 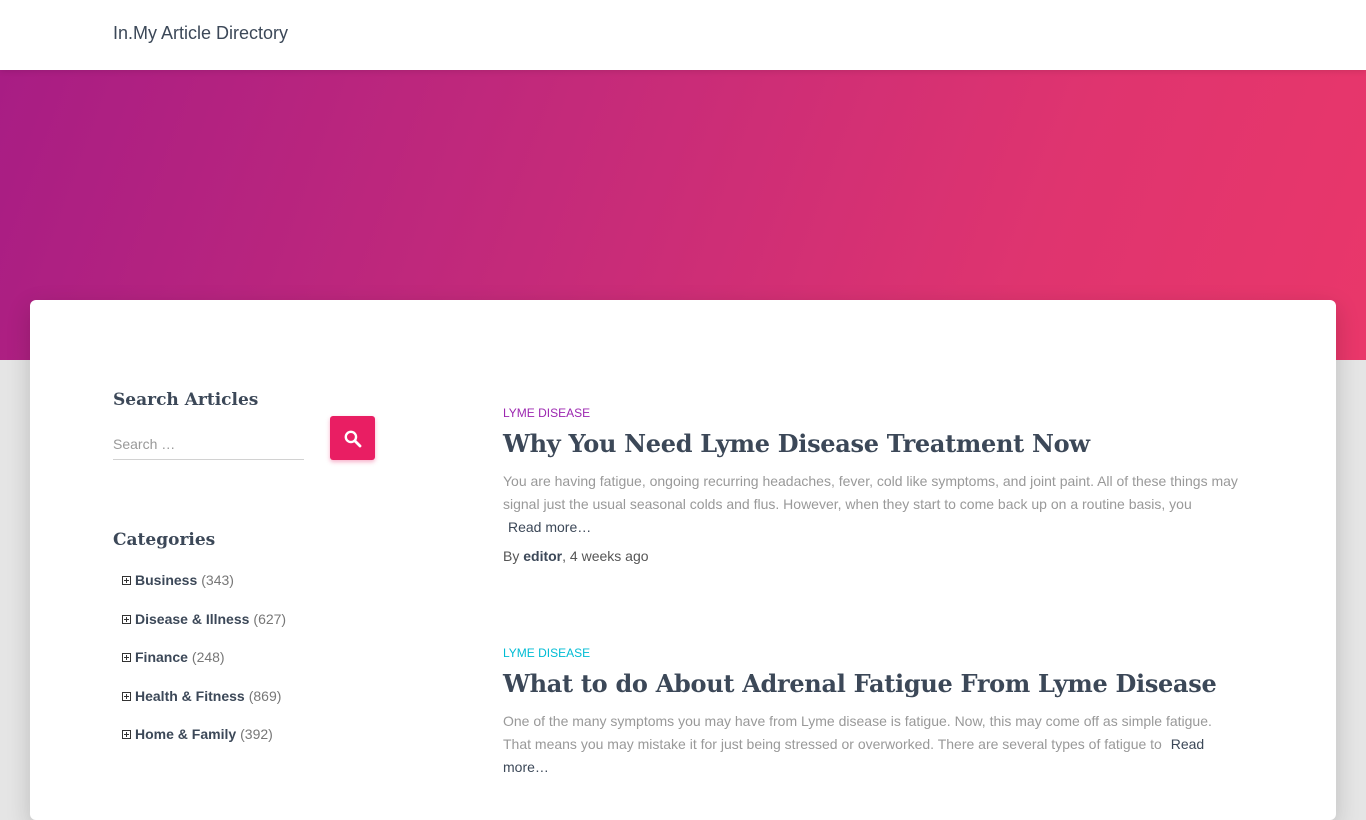 What do you see at coordinates (208, 657) in the screenshot?
I see `category-count: (248)` at bounding box center [208, 657].